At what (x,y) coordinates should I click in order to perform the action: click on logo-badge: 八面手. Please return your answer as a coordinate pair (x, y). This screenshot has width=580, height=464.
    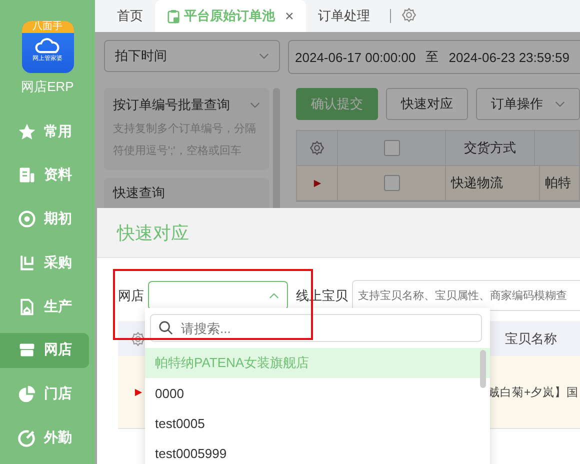
    Looking at the image, I should click on (48, 27).